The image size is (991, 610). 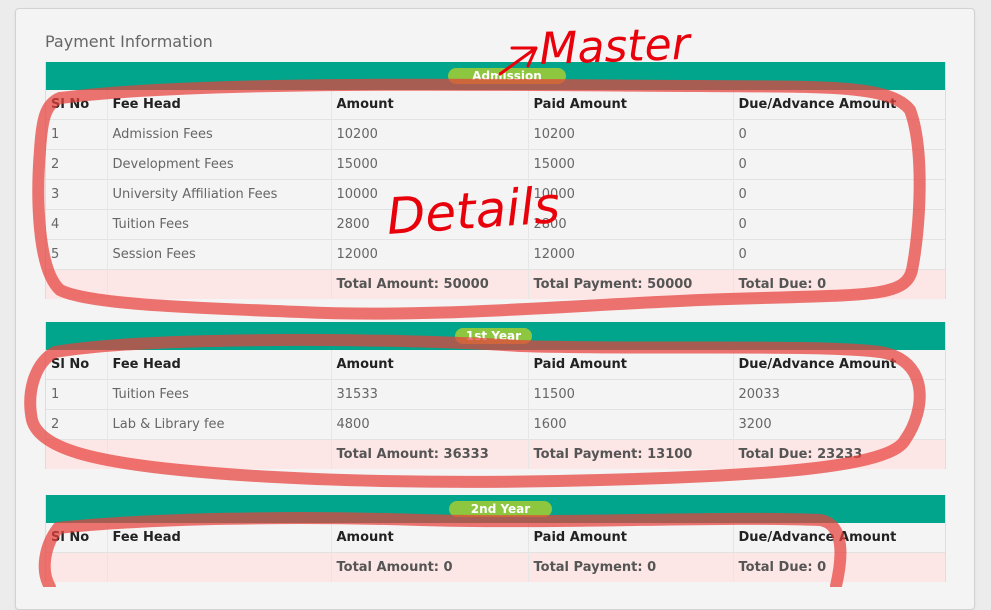 I want to click on total-payment: Total Payment: 0, so click(x=630, y=567).